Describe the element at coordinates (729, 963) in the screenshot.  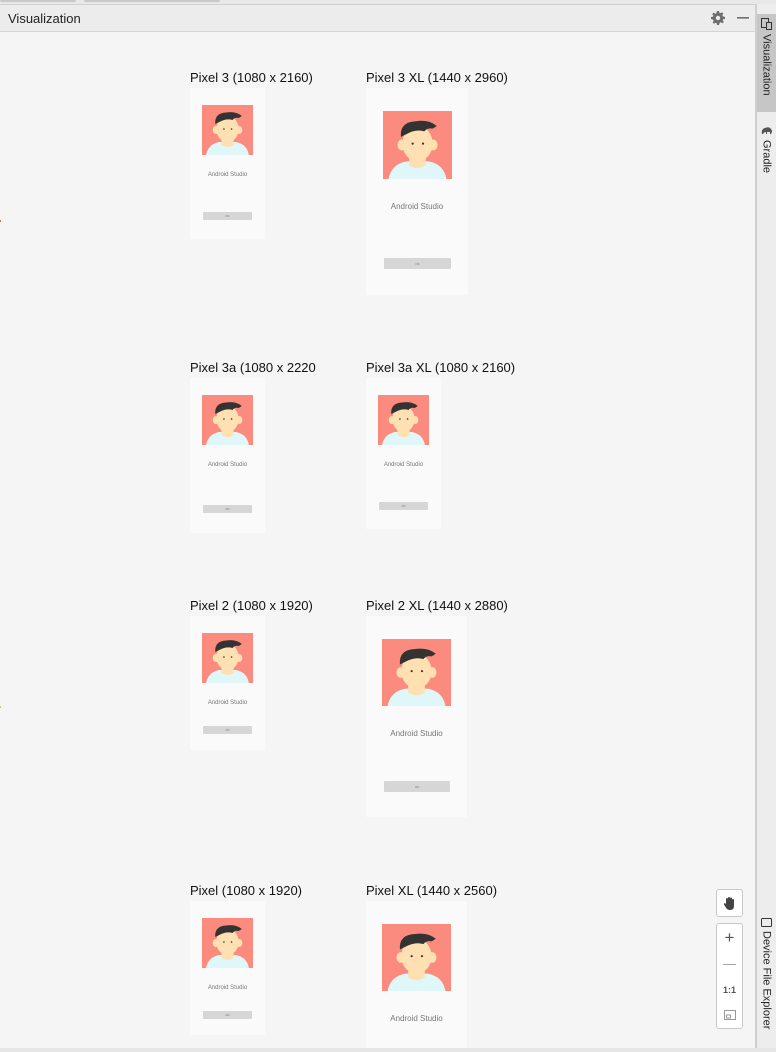
I see `zoom-out-button: —` at that location.